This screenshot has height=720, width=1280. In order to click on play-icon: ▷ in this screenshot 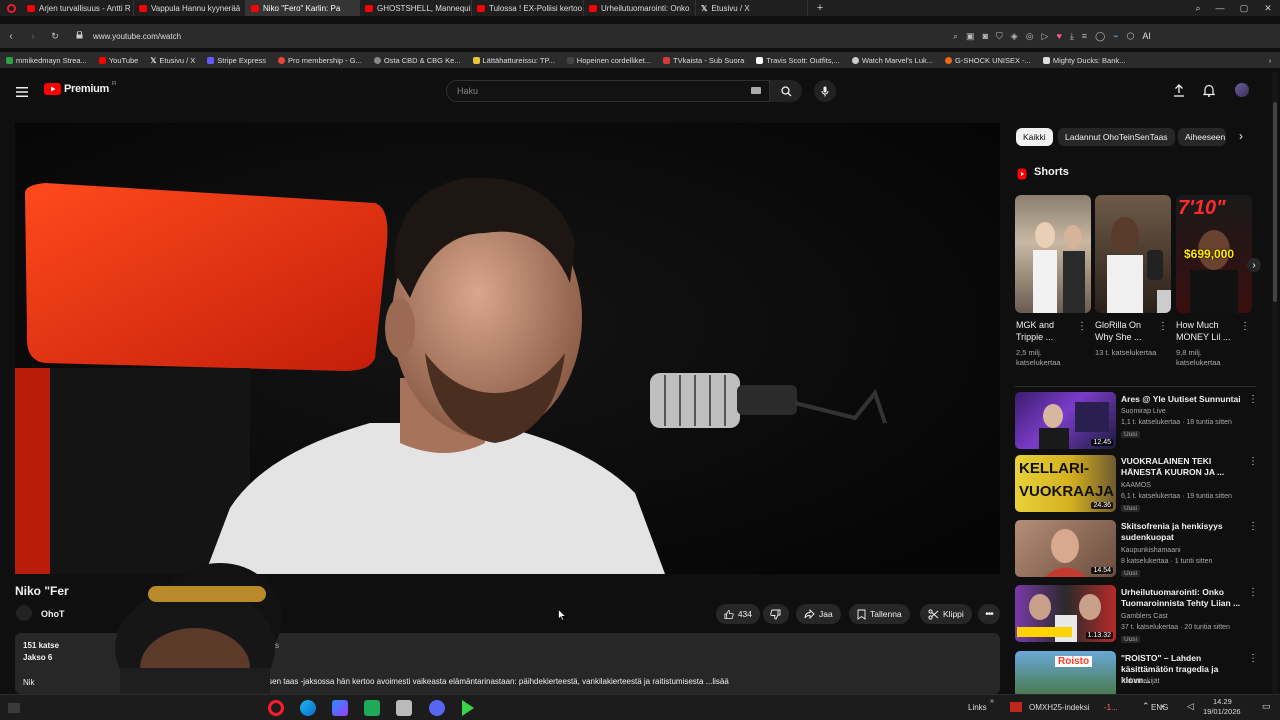, I will do `click(1045, 36)`.